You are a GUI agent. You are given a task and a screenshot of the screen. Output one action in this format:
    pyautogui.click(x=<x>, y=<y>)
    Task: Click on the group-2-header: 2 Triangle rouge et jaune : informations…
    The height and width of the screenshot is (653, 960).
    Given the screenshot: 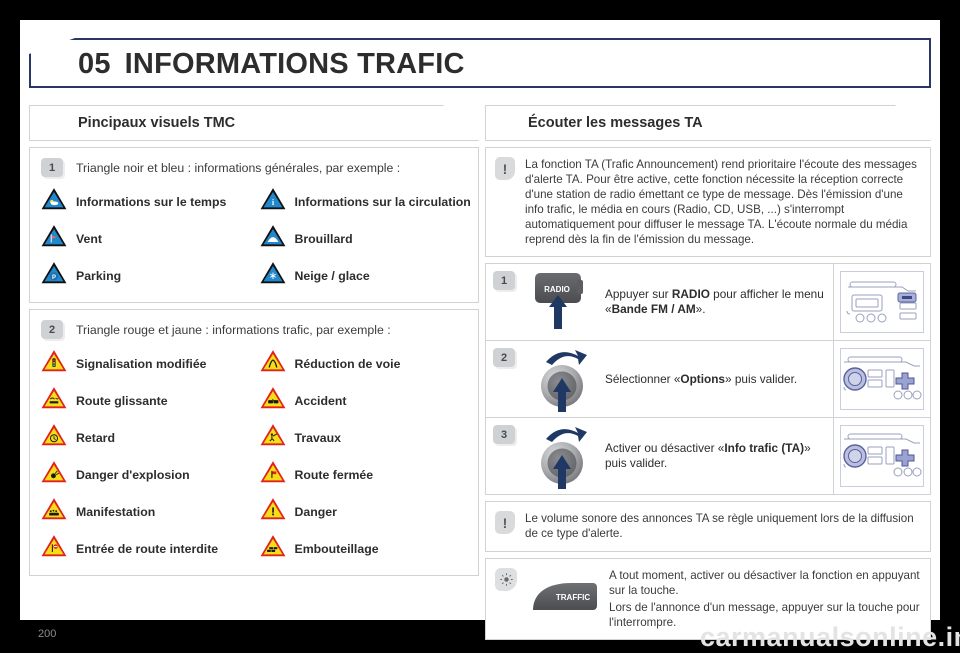 What is the action you would take?
    pyautogui.click(x=254, y=326)
    